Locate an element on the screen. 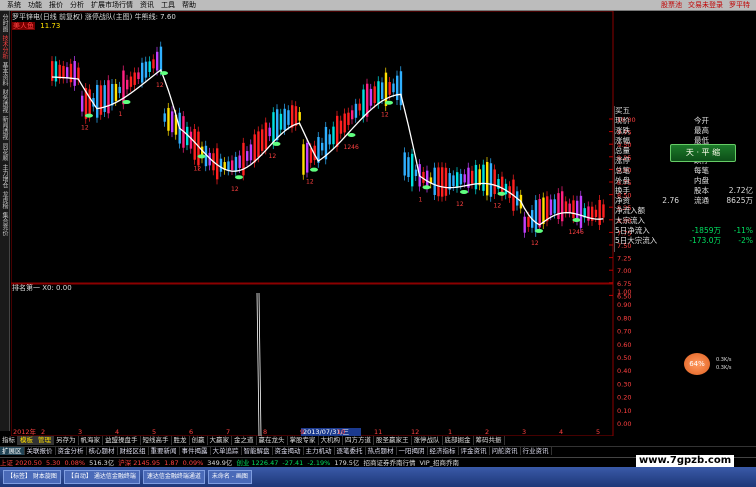 This screenshot has height=487, width=756. status-item: 招商证券乔南行情 is located at coordinates (389, 463).